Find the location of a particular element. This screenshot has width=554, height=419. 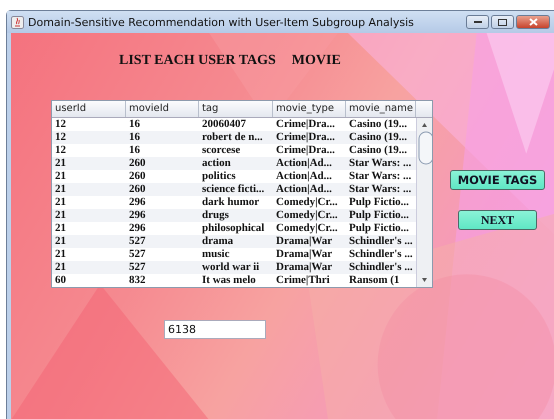

minimize-button is located at coordinates (477, 22).